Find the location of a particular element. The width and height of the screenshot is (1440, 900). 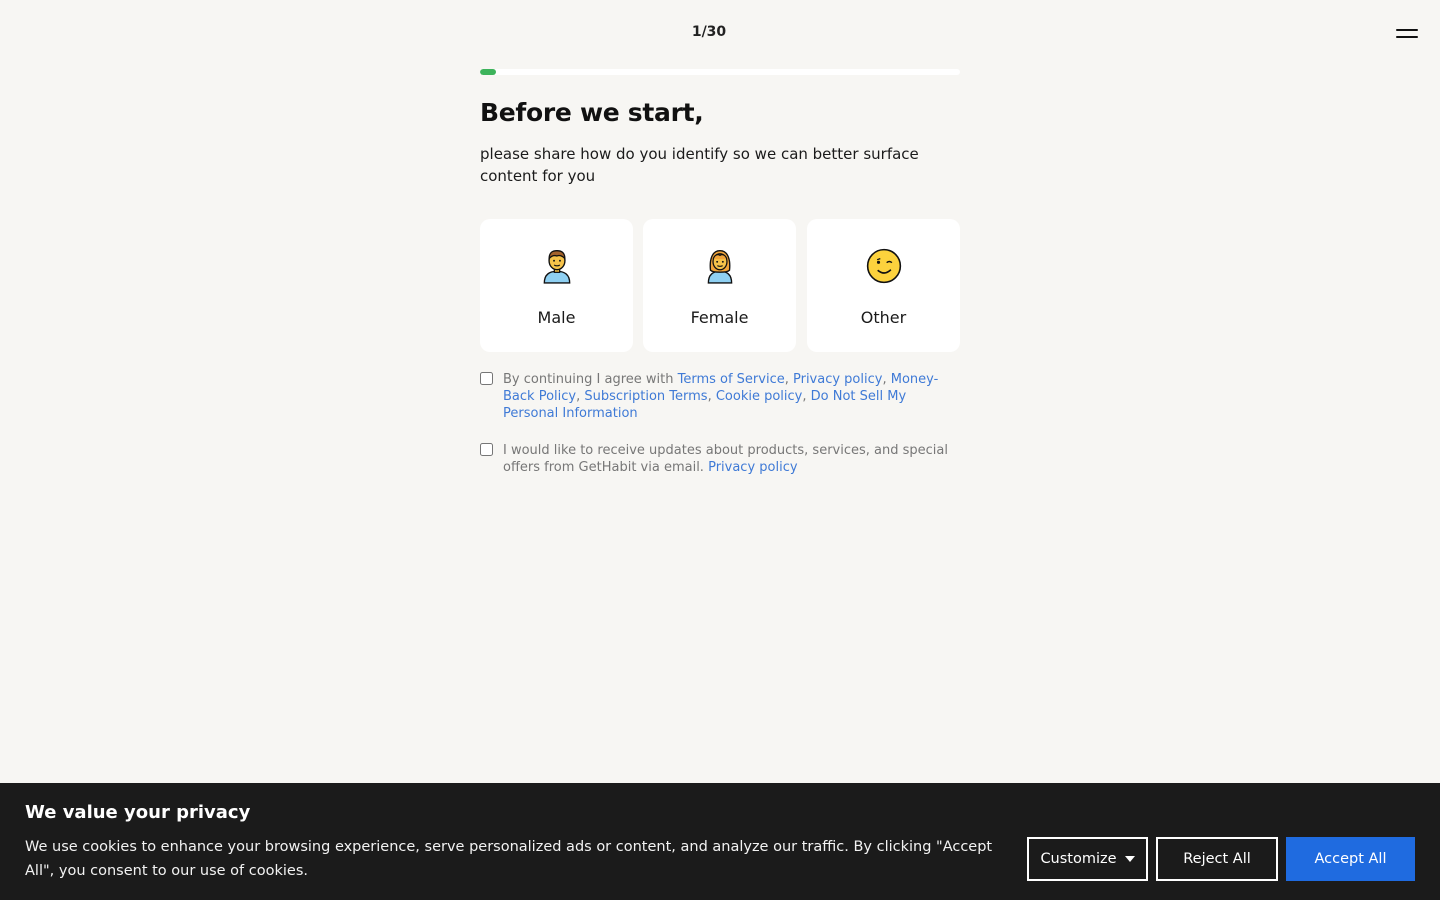

marketing-privacy-policy-link: Privacy policy is located at coordinates (752, 467).